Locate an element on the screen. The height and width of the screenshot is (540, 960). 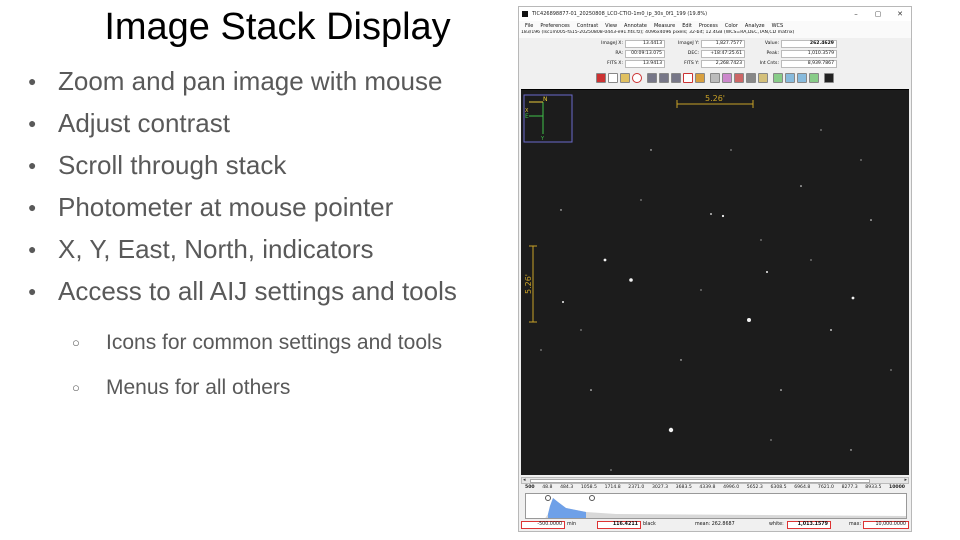
histogram-tick-label: 48.8 is located at coordinates (547, 487).